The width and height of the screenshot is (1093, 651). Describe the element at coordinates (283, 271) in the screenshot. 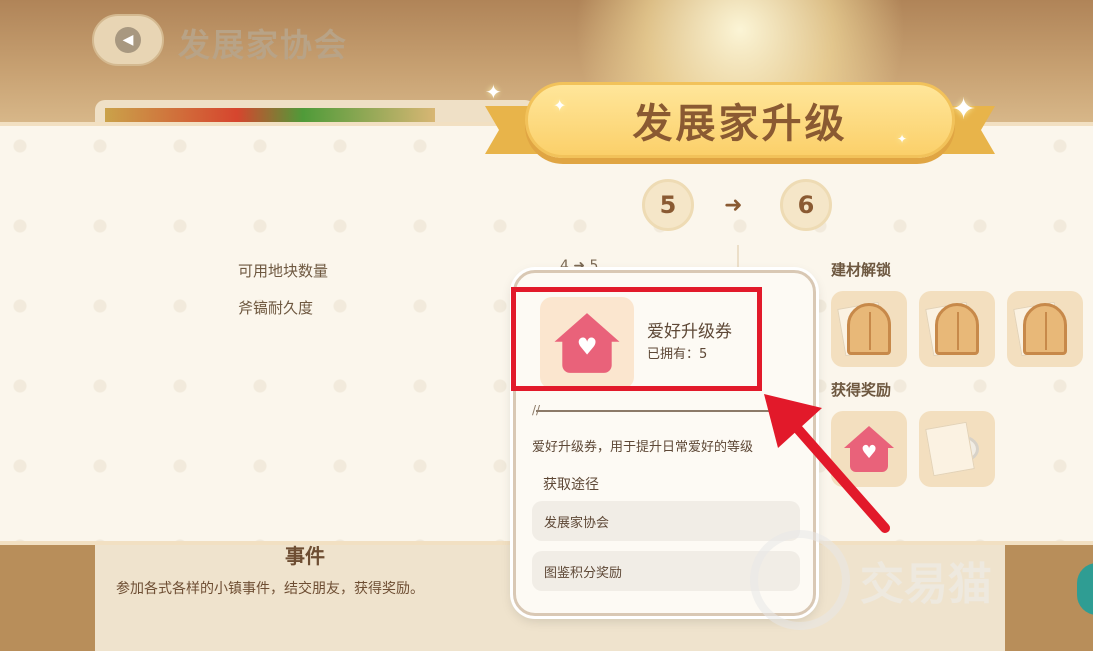

I see `stat-label-plots: 可用地块数量` at that location.